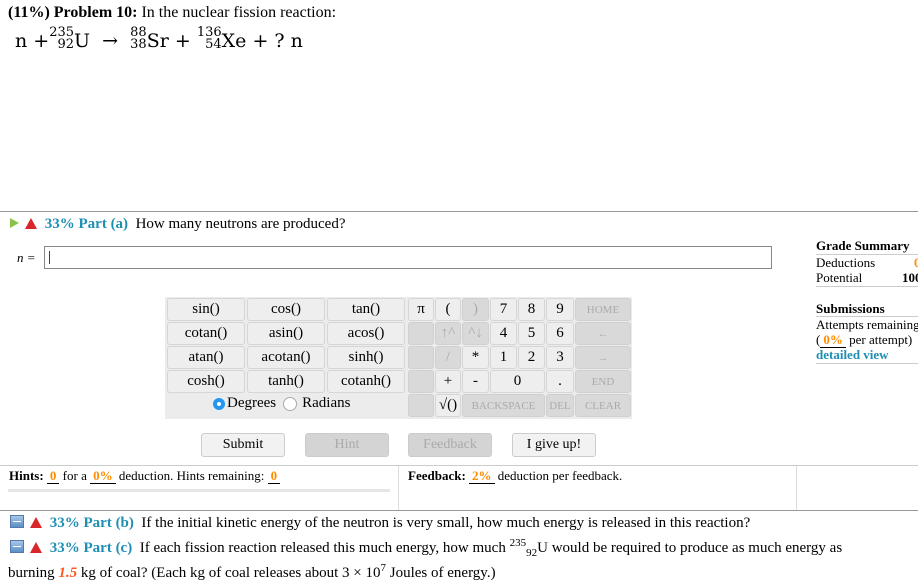 The image size is (918, 582). I want to click on key-tan: tan(), so click(366, 309).